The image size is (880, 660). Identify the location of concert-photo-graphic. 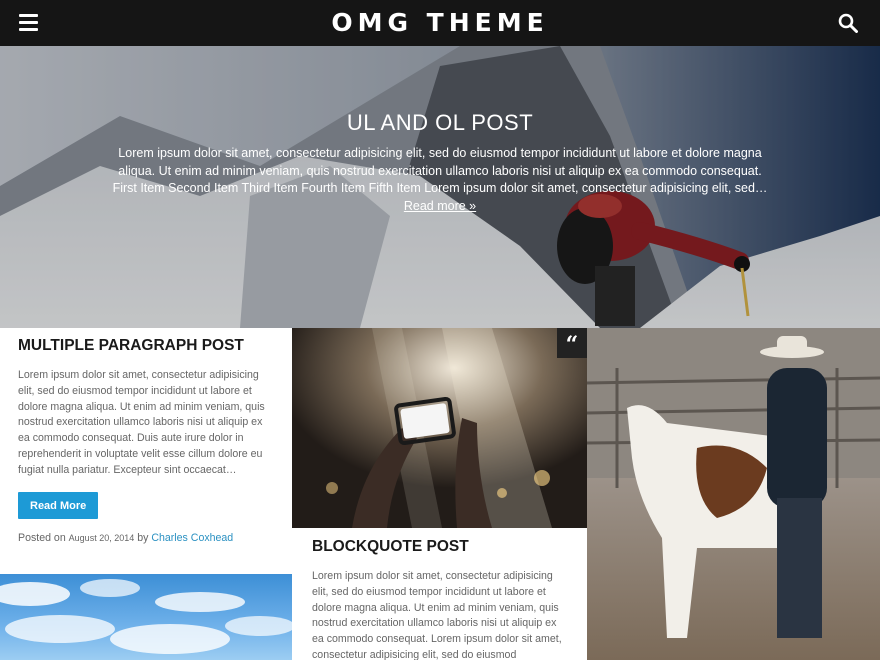
(439, 428).